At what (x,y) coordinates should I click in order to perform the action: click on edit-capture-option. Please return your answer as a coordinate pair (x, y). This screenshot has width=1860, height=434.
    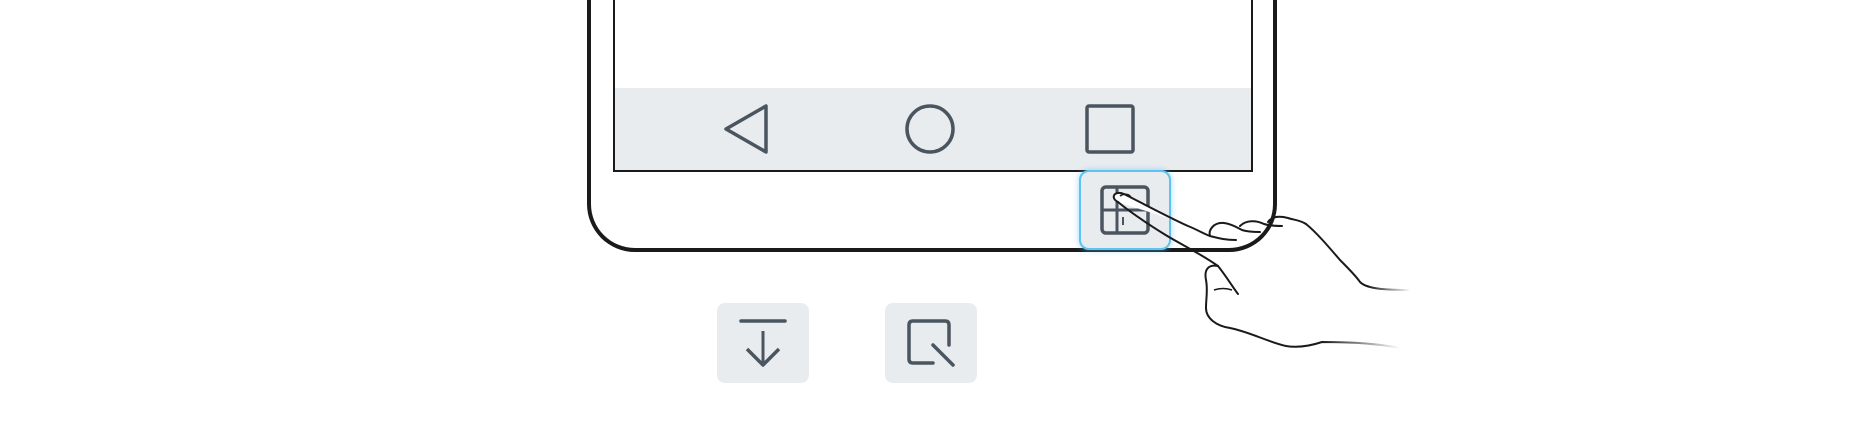
    Looking at the image, I should click on (931, 343).